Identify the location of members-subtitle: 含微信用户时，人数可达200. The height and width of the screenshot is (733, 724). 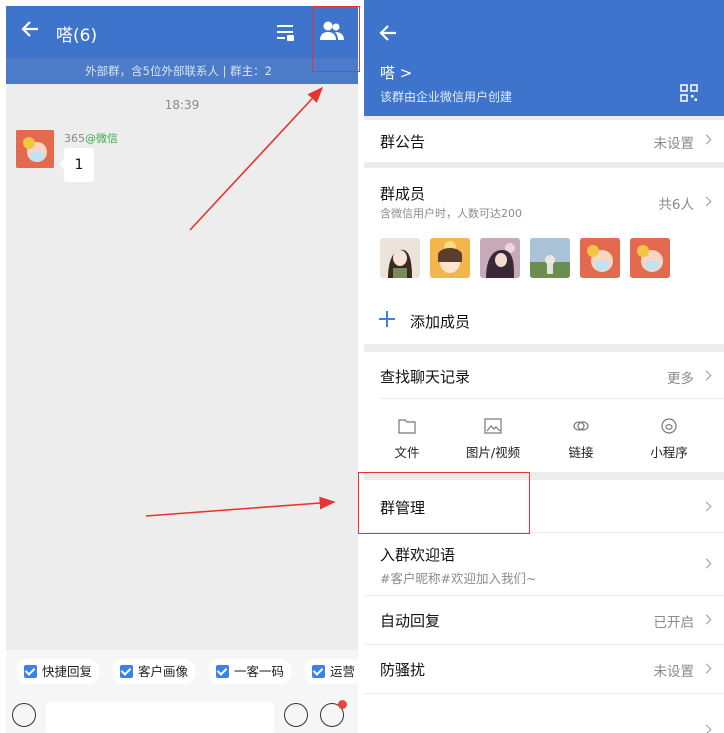
(451, 213).